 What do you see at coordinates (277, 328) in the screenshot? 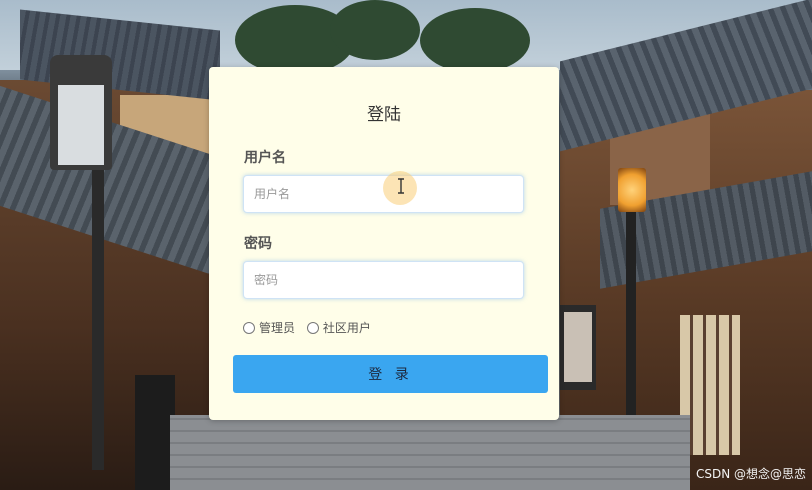
I see `role-label-admin: 管理员` at bounding box center [277, 328].